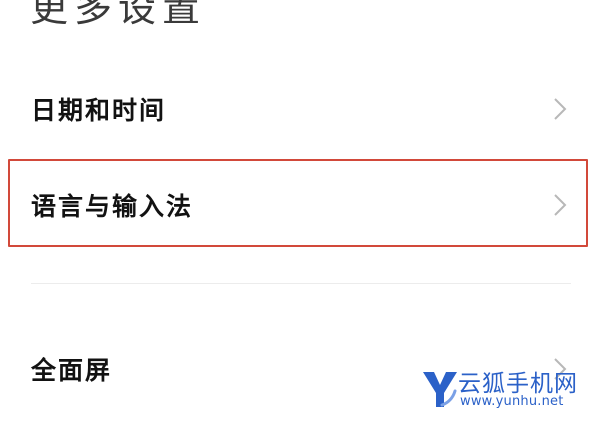 Image resolution: width=600 pixels, height=428 pixels. I want to click on page-title: 更多设置, so click(118, 15).